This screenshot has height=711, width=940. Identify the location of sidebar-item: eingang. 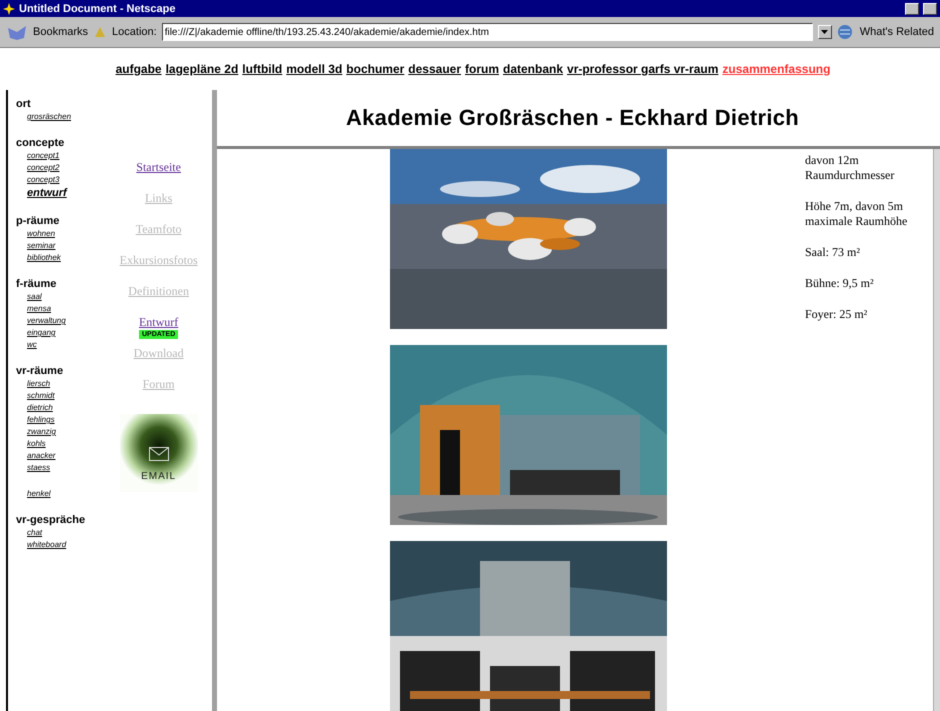
(41, 333).